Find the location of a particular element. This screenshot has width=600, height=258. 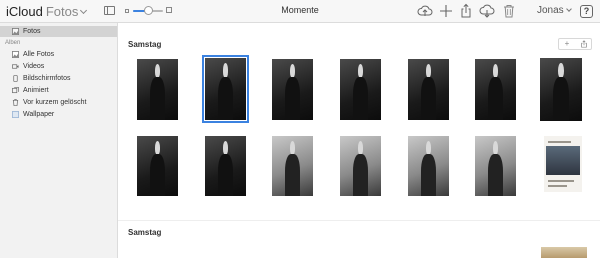

sidebar-item-label: Bildschirmfotos is located at coordinates (47, 78).